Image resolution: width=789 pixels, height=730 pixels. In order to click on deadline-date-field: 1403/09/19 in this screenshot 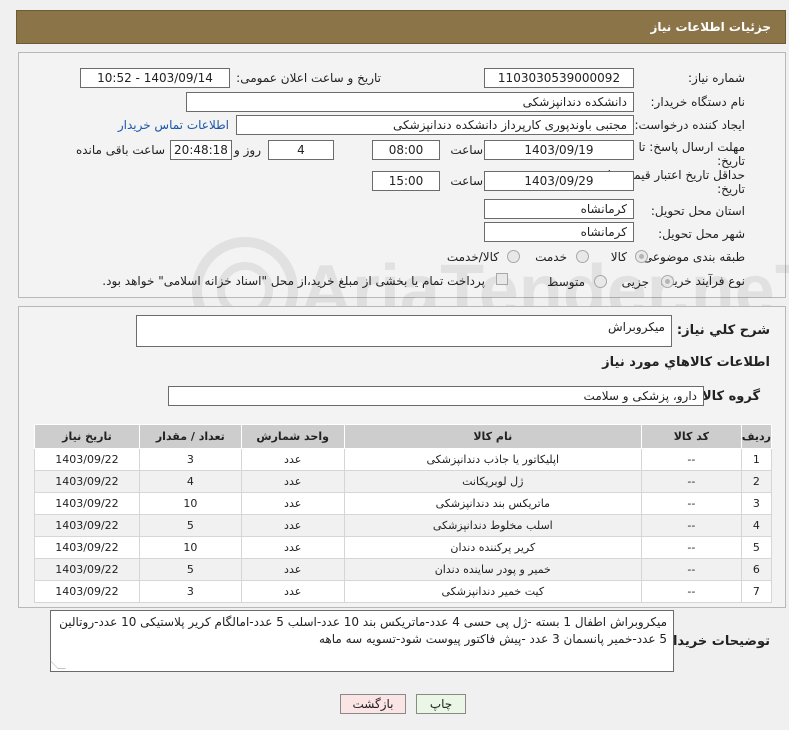, I will do `click(559, 150)`.